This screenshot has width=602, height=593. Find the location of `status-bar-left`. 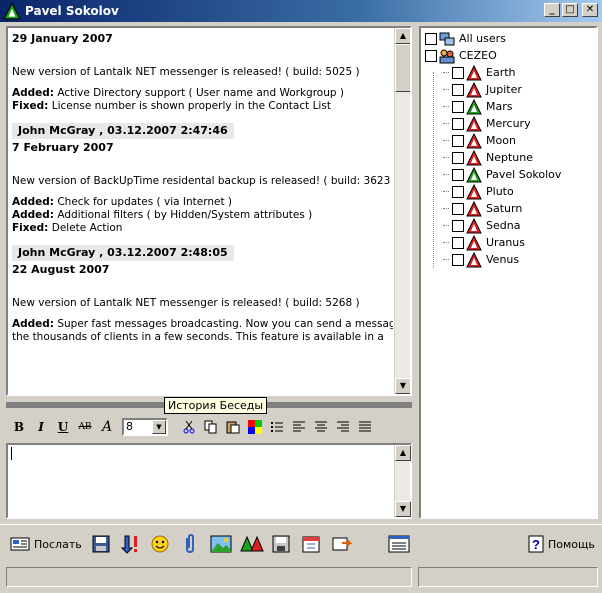

status-bar-left is located at coordinates (209, 577).